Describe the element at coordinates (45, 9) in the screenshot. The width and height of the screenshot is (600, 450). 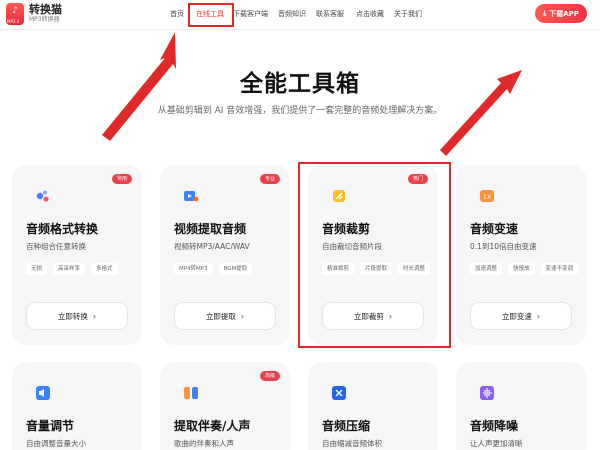
I see `logo-title: 转换猫` at that location.